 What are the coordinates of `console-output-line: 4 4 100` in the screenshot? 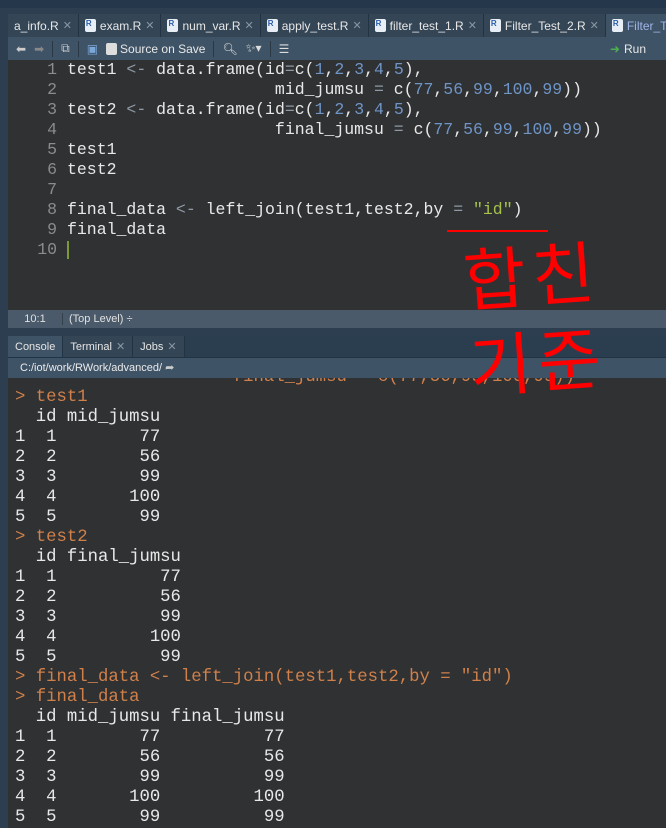 It's located at (98, 637).